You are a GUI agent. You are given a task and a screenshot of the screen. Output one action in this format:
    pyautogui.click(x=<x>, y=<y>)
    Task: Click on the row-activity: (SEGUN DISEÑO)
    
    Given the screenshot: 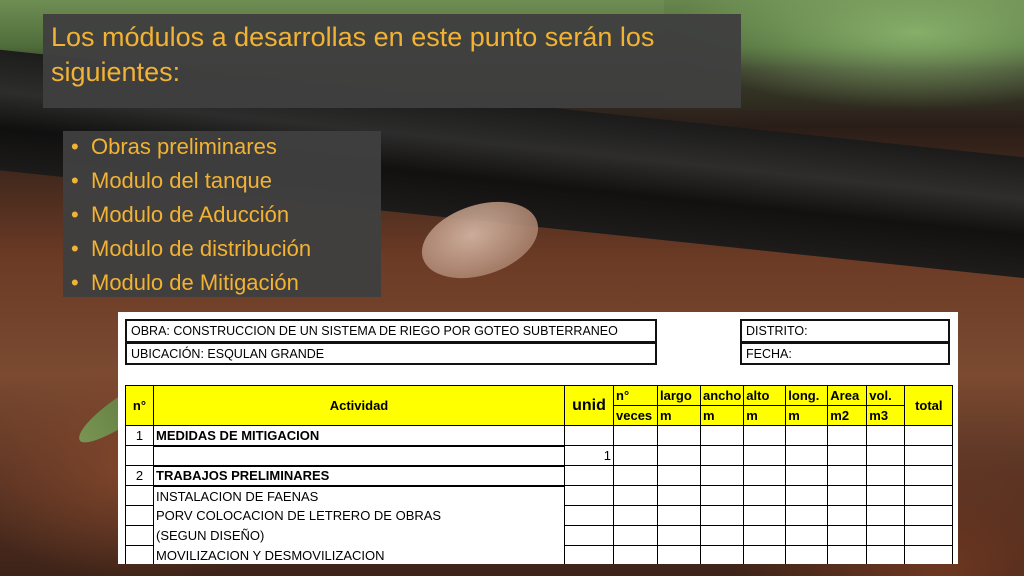 What is the action you would take?
    pyautogui.click(x=359, y=535)
    